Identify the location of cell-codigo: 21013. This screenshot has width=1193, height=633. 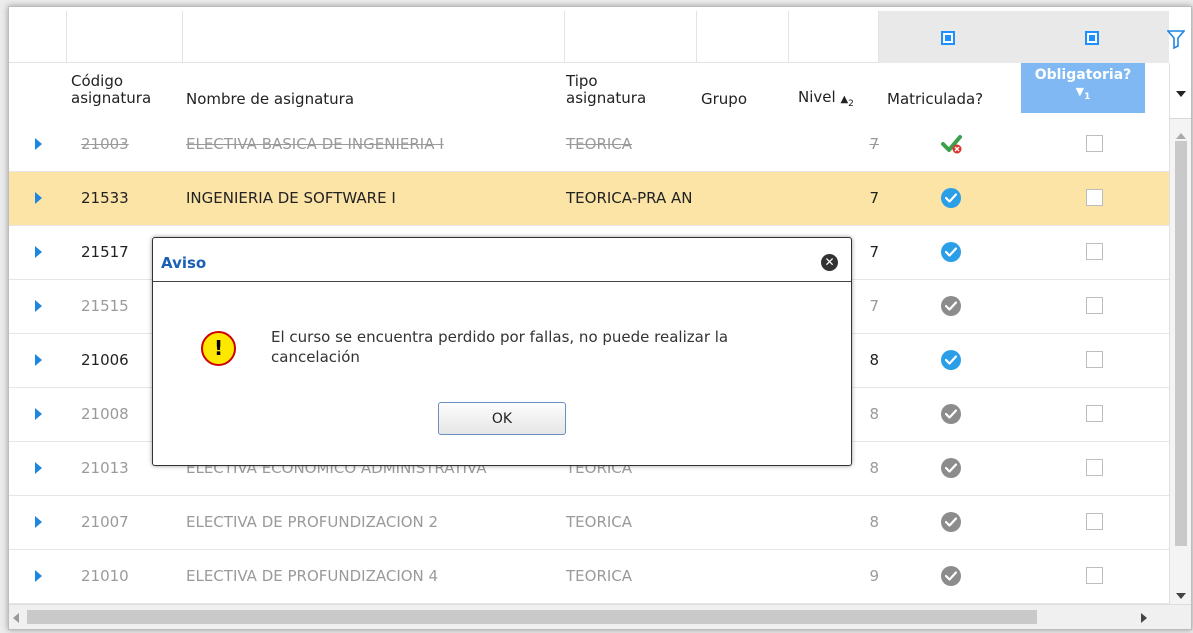
(105, 468).